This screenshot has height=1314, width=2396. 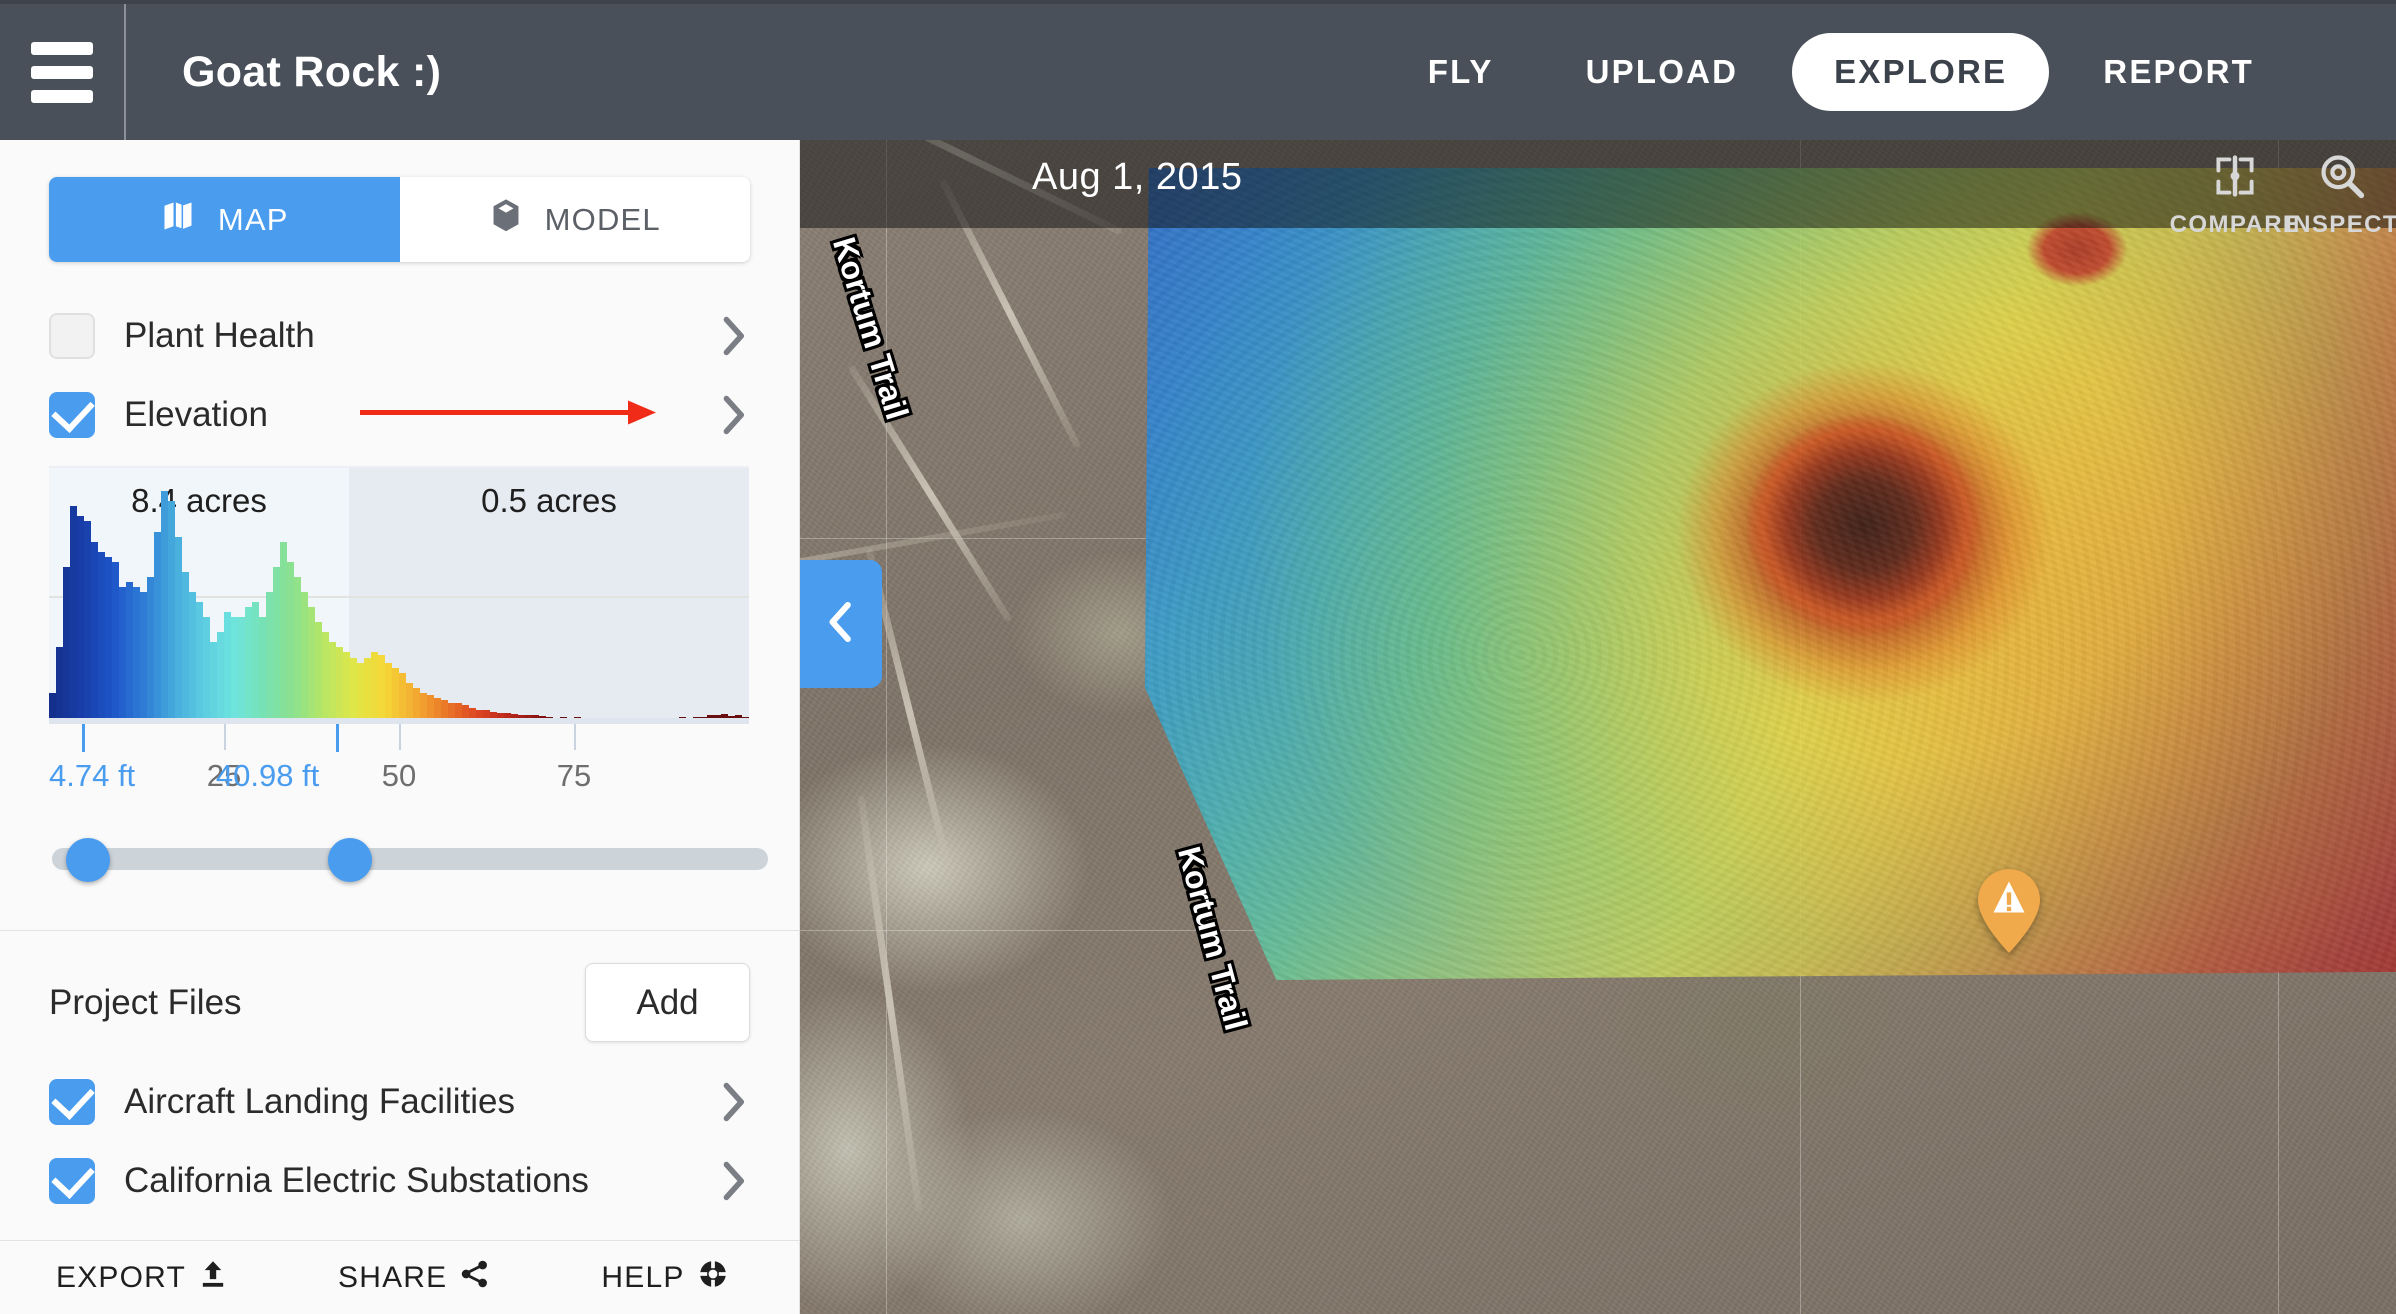 What do you see at coordinates (399, 775) in the screenshot?
I see `histogram-axis-tick-label: 50` at bounding box center [399, 775].